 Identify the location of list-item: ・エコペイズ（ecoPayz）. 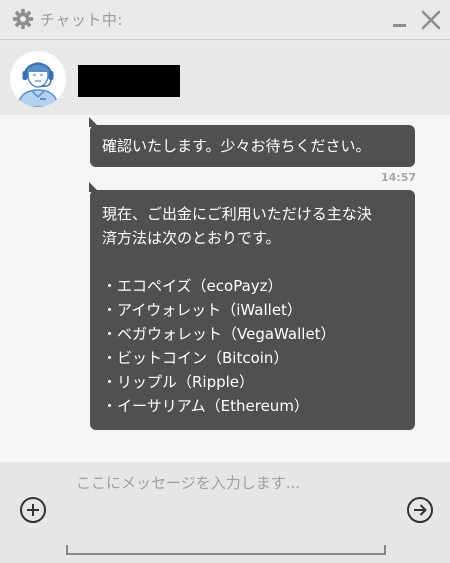
(192, 286).